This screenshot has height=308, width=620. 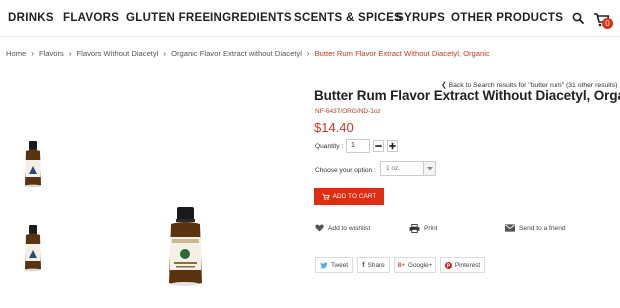 What do you see at coordinates (349, 228) in the screenshot?
I see `wishlist-label: Add to wishlist` at bounding box center [349, 228].